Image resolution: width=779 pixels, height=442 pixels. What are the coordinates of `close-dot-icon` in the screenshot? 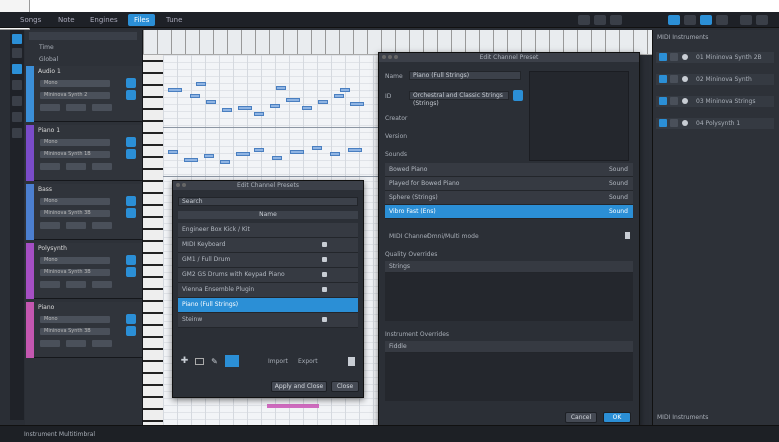 It's located at (178, 185).